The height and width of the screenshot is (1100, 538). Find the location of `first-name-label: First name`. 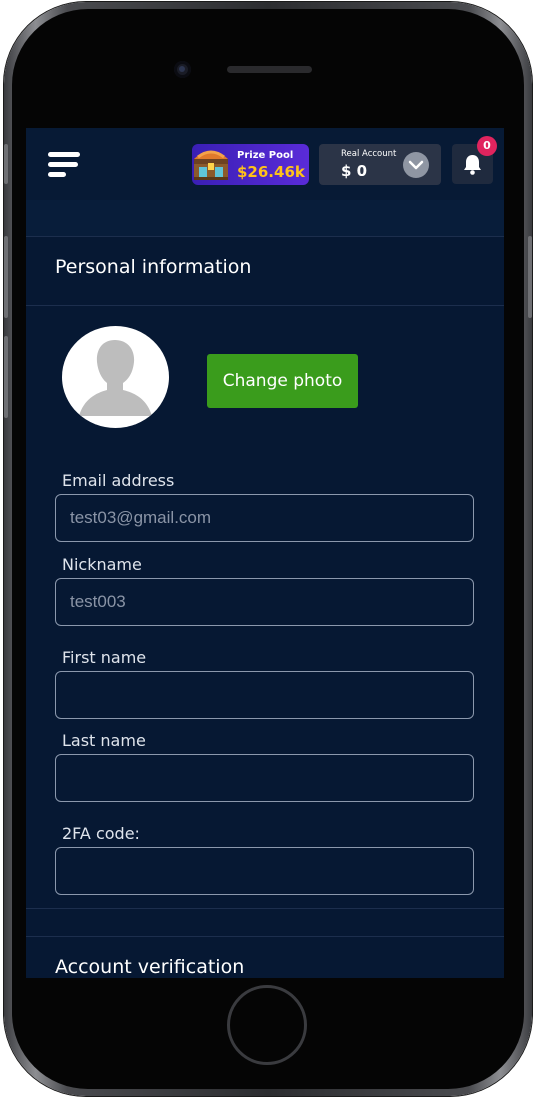

first-name-label: First name is located at coordinates (104, 657).